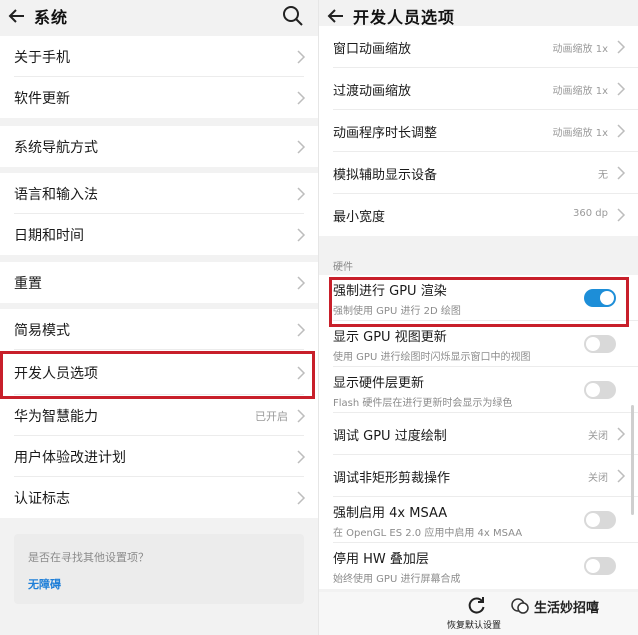 The image size is (638, 635). What do you see at coordinates (520, 606) in the screenshot?
I see `wechat-icon` at bounding box center [520, 606].